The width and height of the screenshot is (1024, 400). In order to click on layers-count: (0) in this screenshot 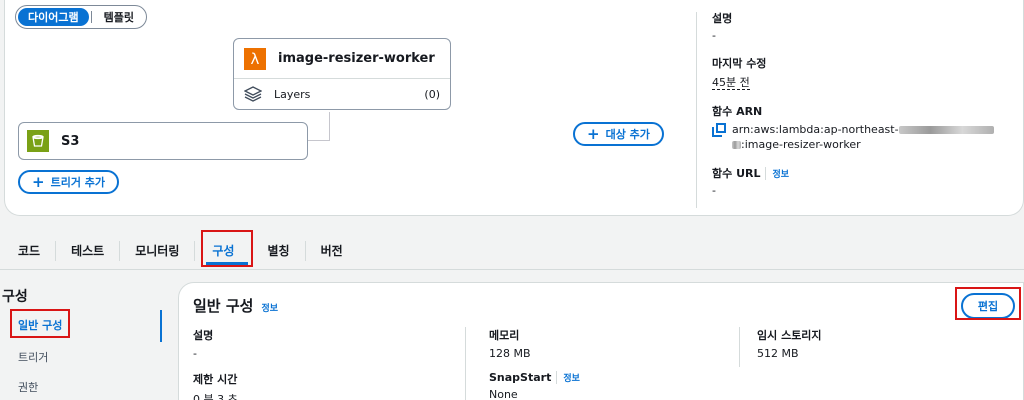, I will do `click(432, 94)`.